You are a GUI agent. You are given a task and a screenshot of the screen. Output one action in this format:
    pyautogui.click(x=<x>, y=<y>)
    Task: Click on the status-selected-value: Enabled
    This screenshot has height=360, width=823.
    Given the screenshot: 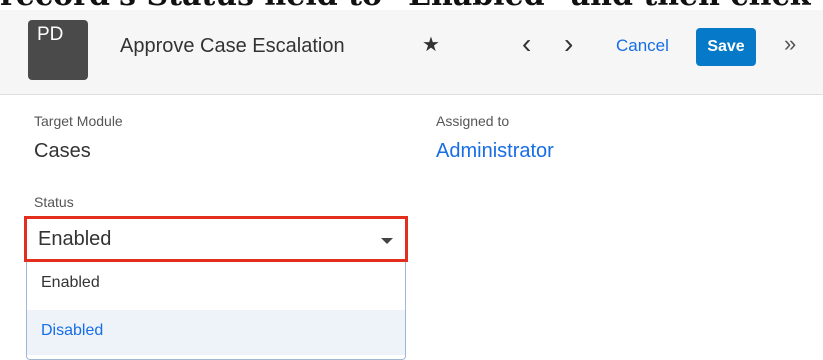 What is the action you would take?
    pyautogui.click(x=75, y=239)
    